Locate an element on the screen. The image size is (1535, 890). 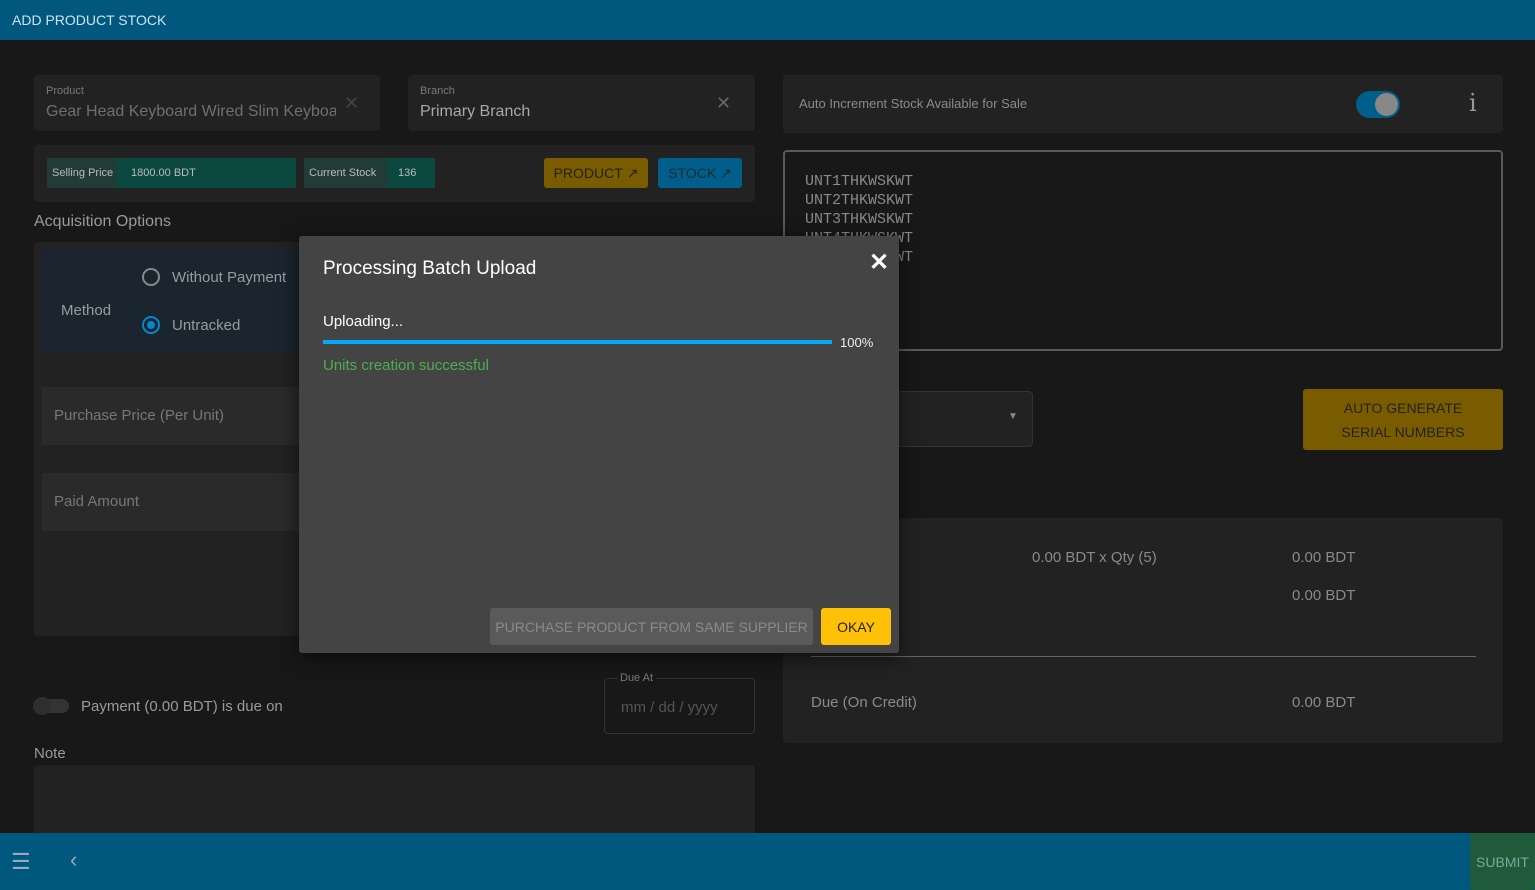
paid-amount-input: Paid Amount is located at coordinates (188, 502).